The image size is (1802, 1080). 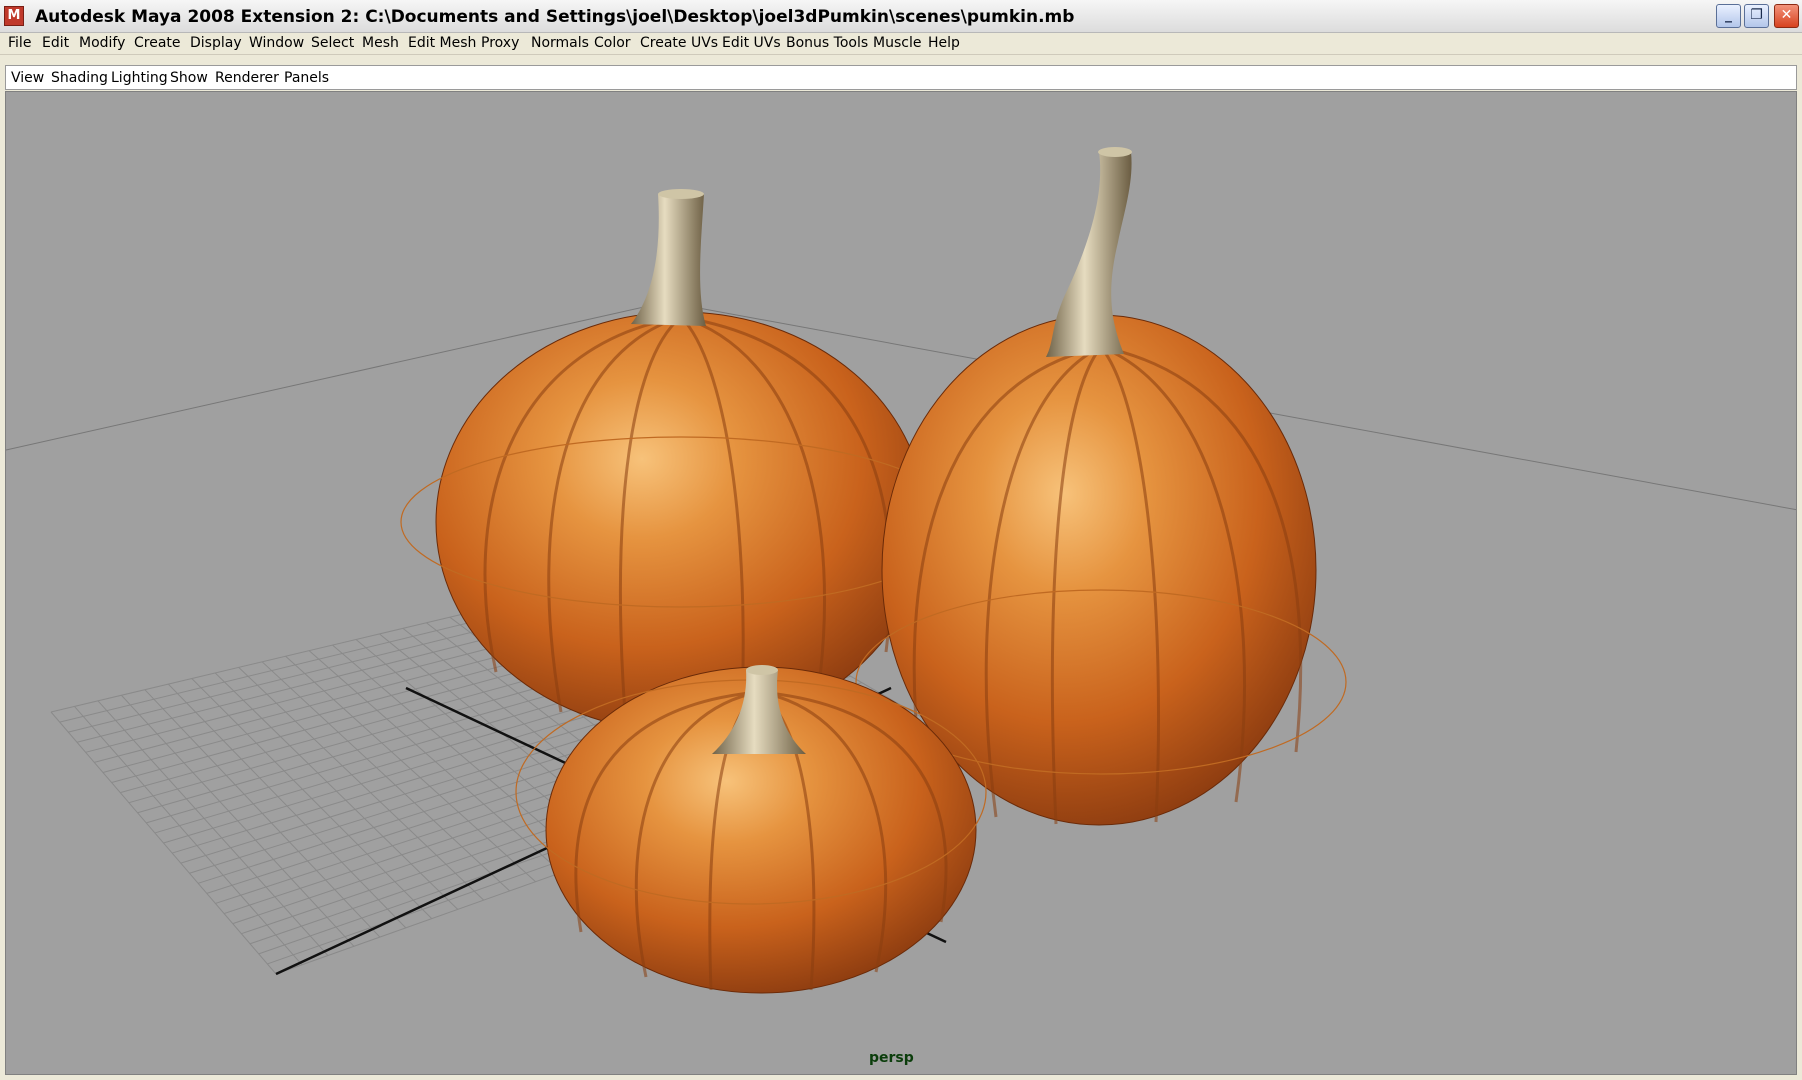 What do you see at coordinates (380, 43) in the screenshot?
I see `menu-mesh: Mesh` at bounding box center [380, 43].